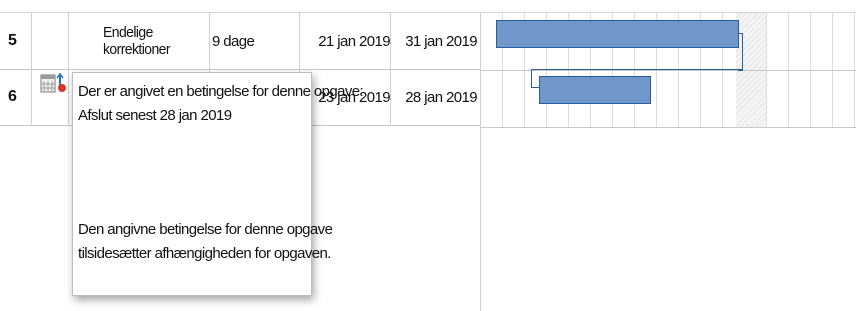  What do you see at coordinates (205, 229) in the screenshot?
I see `tooltip-text: Den angivne betingelse for denne opgave` at bounding box center [205, 229].